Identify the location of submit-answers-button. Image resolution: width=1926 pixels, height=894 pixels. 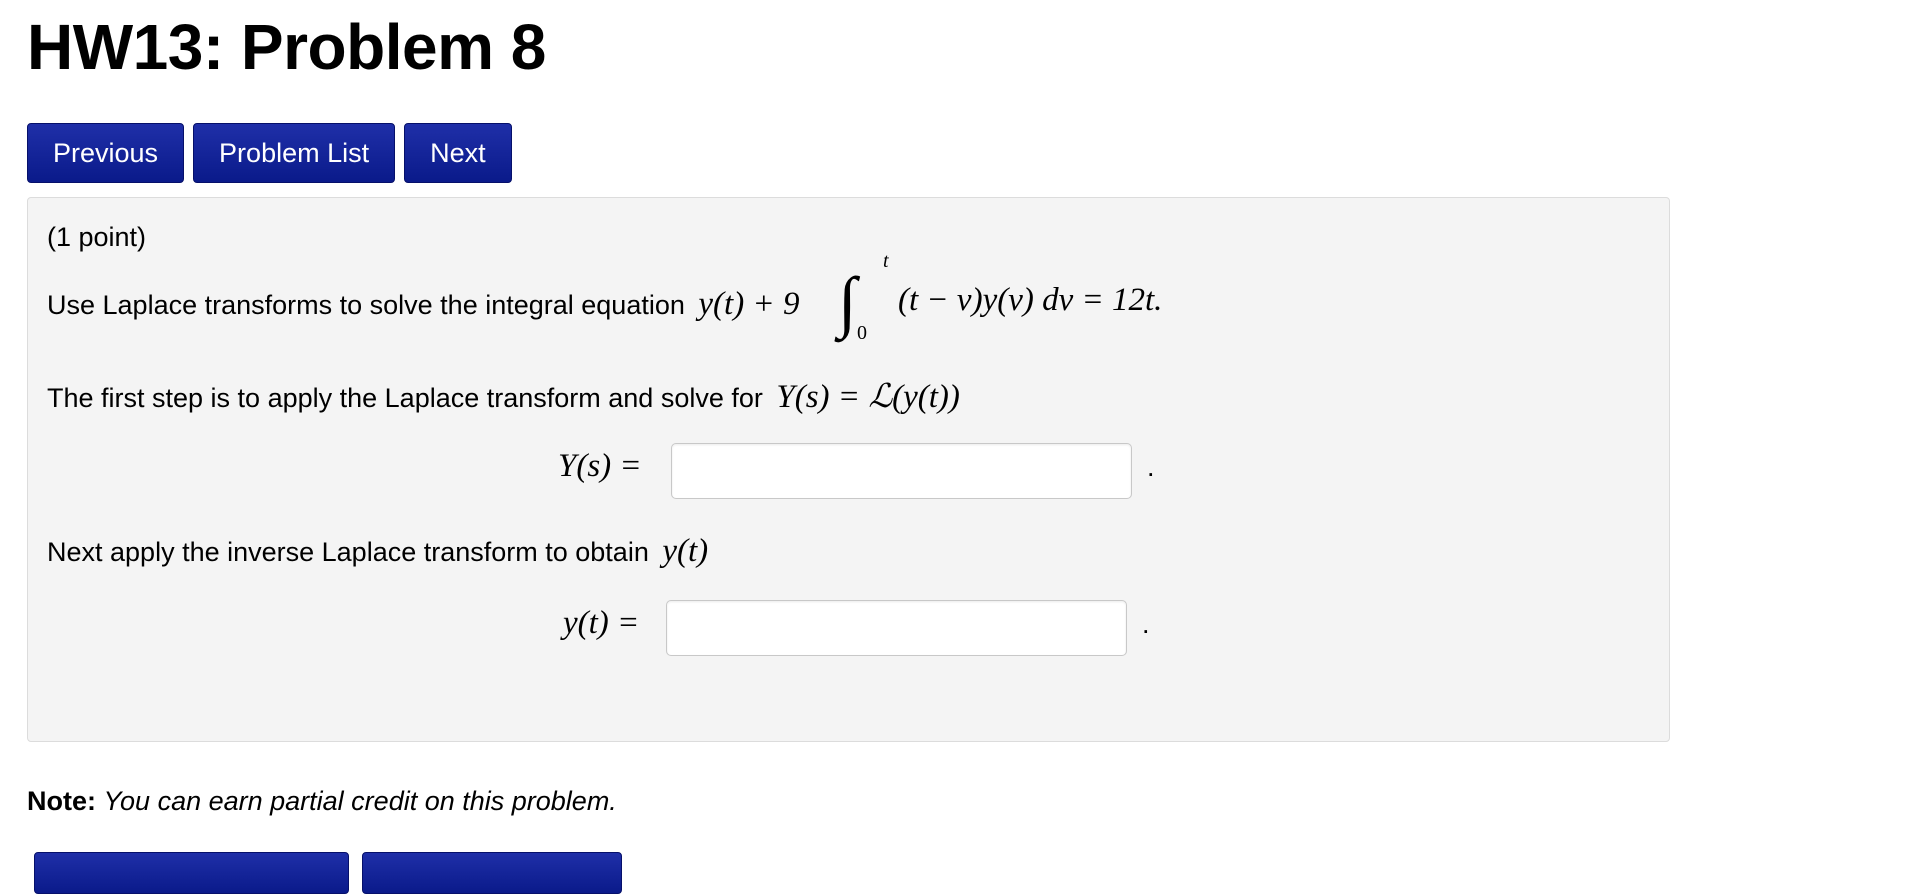
(492, 873).